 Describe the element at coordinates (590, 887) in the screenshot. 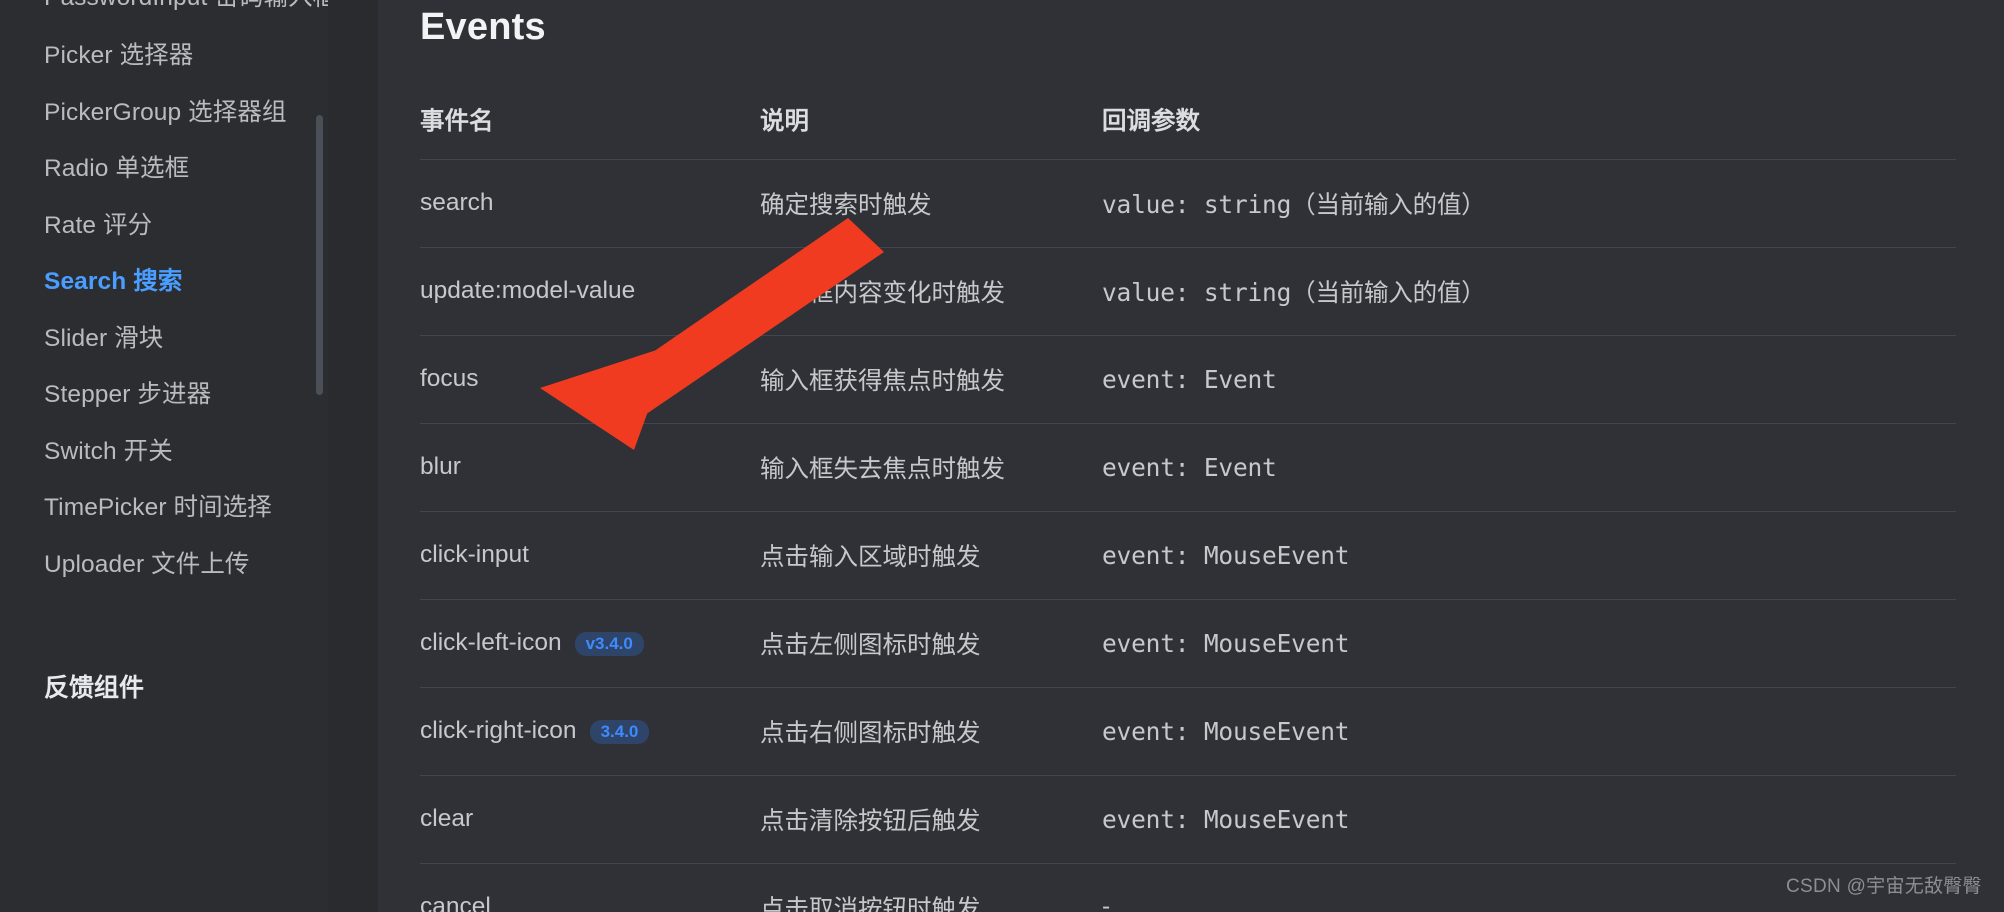

I see `cell-event-name: cancel` at that location.